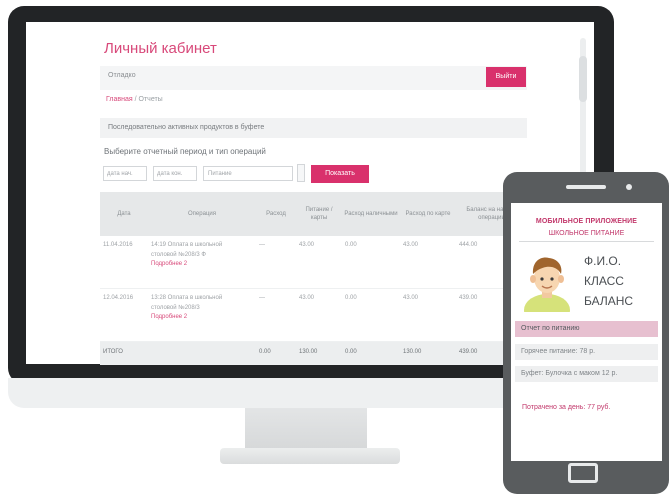 Image resolution: width=671 pixels, height=496 pixels. What do you see at coordinates (175, 307) in the screenshot?
I see `operation-line: столовой №208/3` at bounding box center [175, 307].